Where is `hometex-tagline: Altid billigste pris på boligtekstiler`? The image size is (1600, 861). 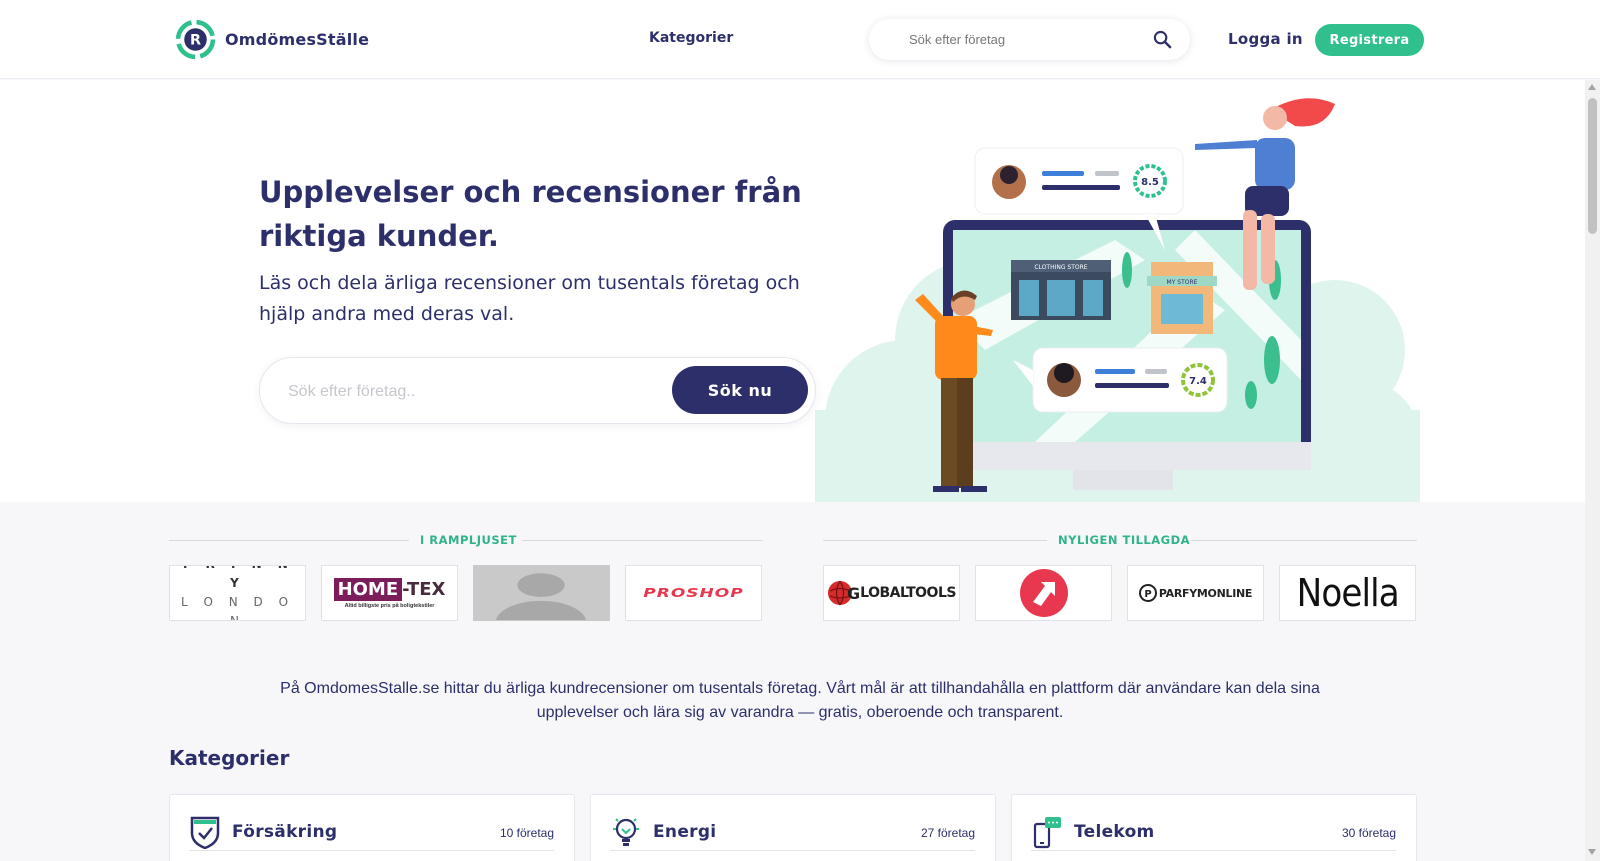 hometex-tagline: Altid billigste pris på boligtekstiler is located at coordinates (389, 605).